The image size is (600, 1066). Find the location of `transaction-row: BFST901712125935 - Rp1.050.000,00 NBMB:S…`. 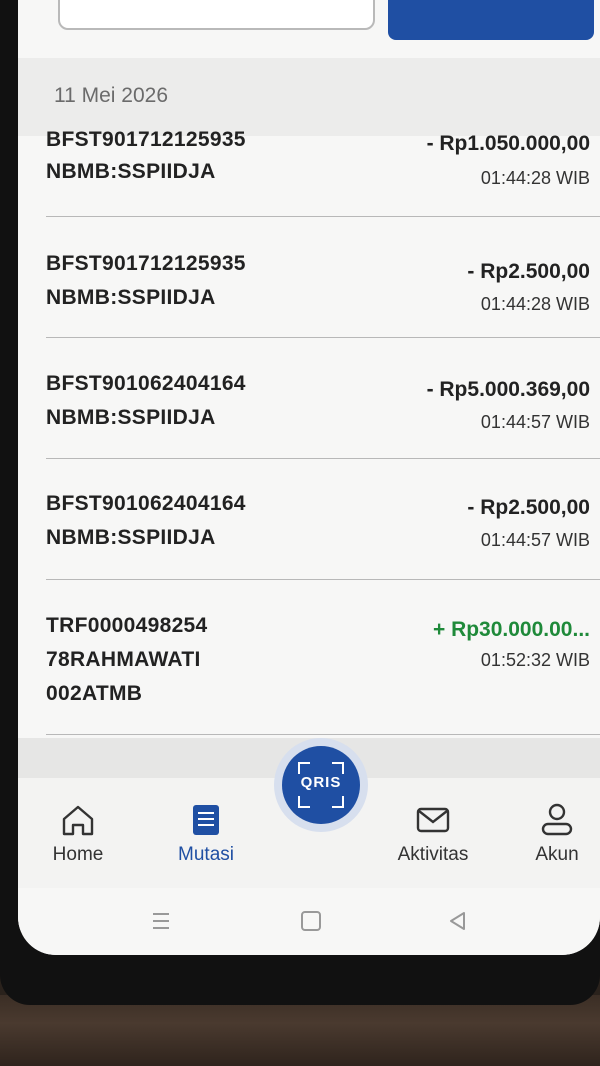

transaction-row: BFST901712125935 - Rp1.050.000,00 NBMB:S… is located at coordinates (309, 173).